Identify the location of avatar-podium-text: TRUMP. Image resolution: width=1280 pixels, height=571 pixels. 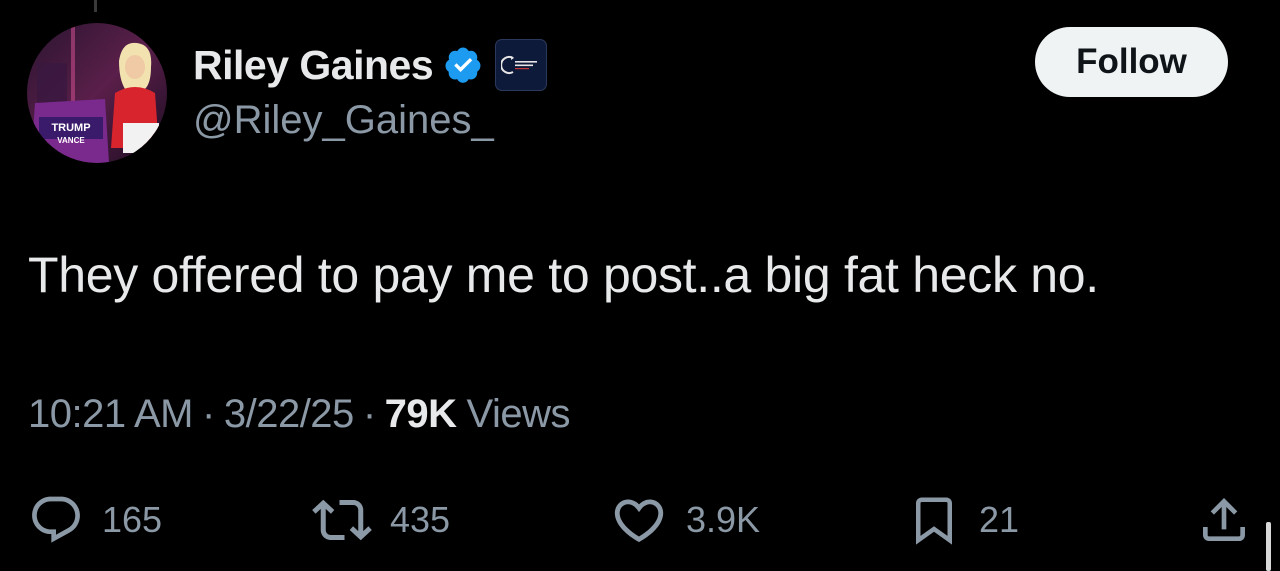
(70, 128).